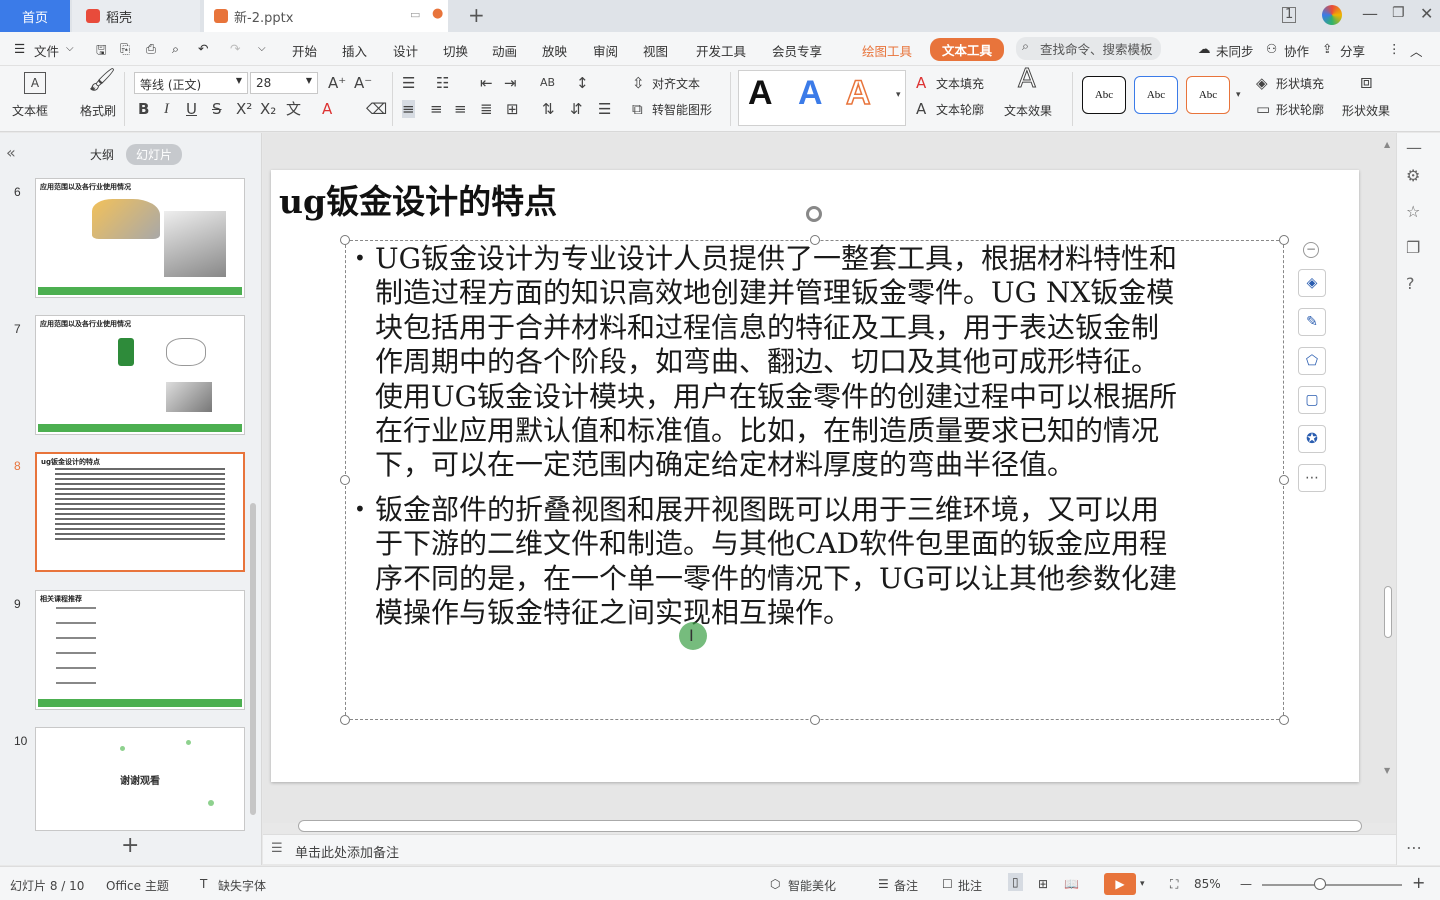 The height and width of the screenshot is (900, 1440). What do you see at coordinates (1388, 612) in the screenshot?
I see `vertical-scroll-thumb` at bounding box center [1388, 612].